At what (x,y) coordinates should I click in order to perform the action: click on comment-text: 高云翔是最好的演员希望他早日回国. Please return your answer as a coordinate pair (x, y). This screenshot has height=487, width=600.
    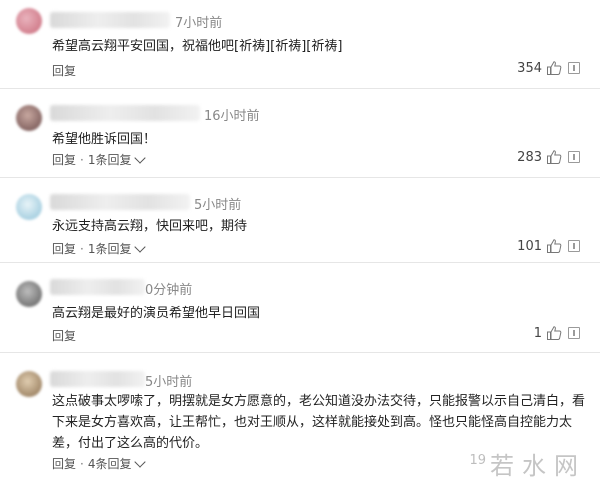
    Looking at the image, I should click on (156, 313).